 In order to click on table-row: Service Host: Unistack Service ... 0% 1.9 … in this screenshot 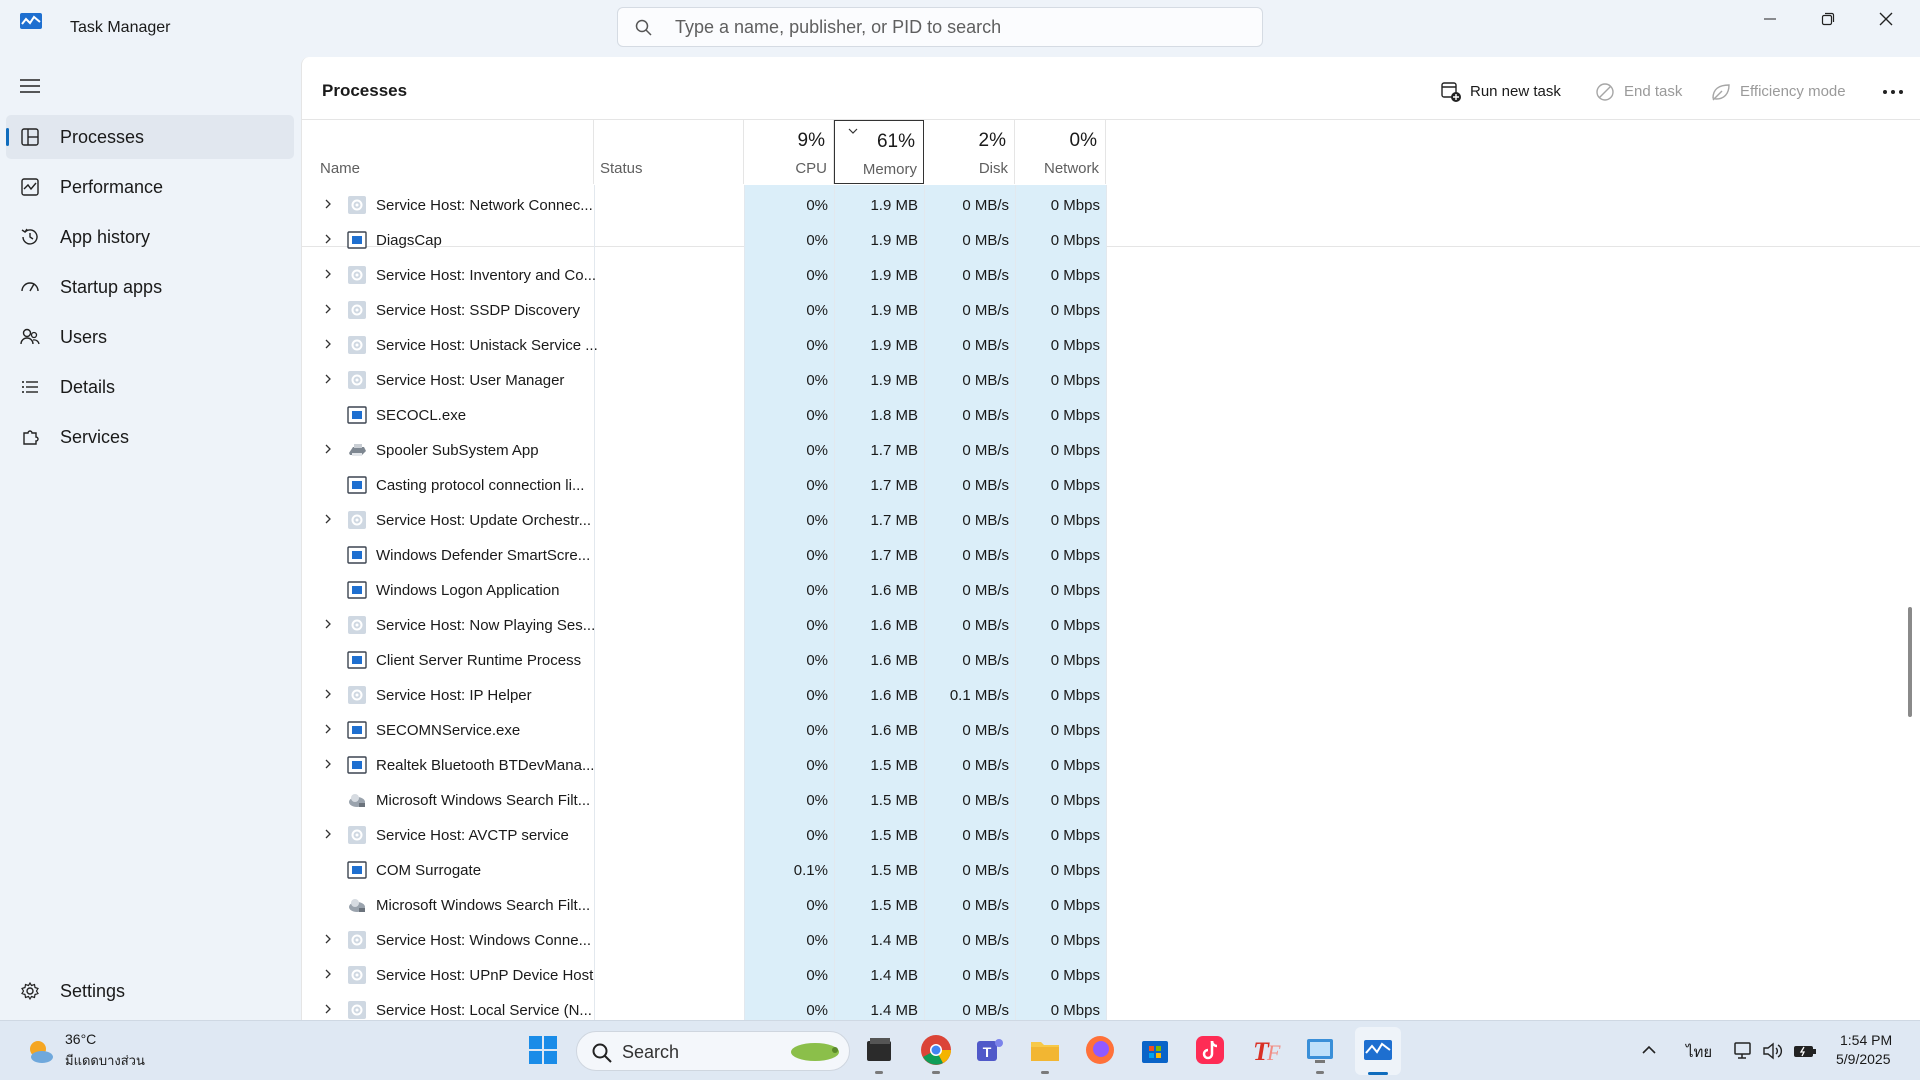, I will do `click(1111, 344)`.